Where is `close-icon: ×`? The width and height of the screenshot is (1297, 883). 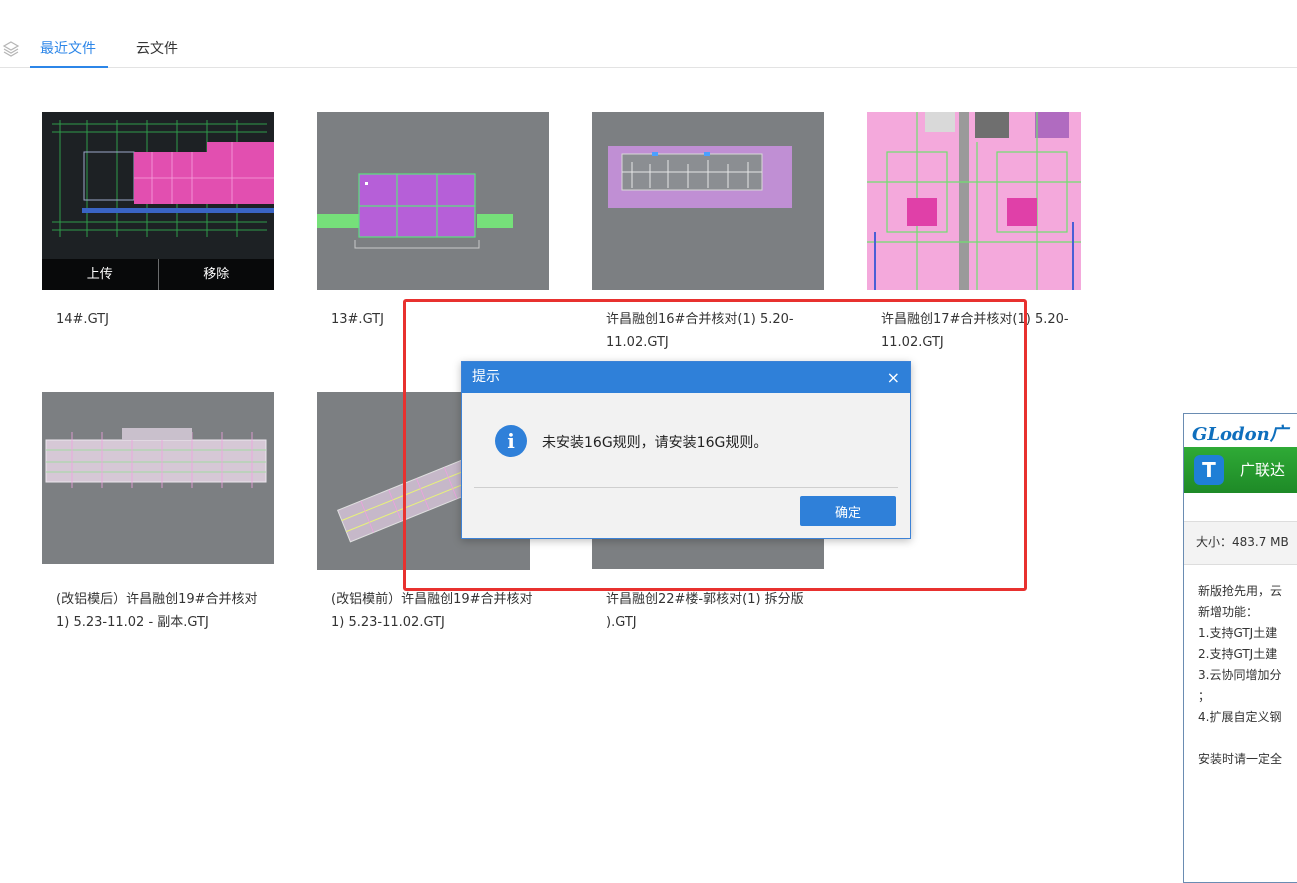 close-icon: × is located at coordinates (893, 377).